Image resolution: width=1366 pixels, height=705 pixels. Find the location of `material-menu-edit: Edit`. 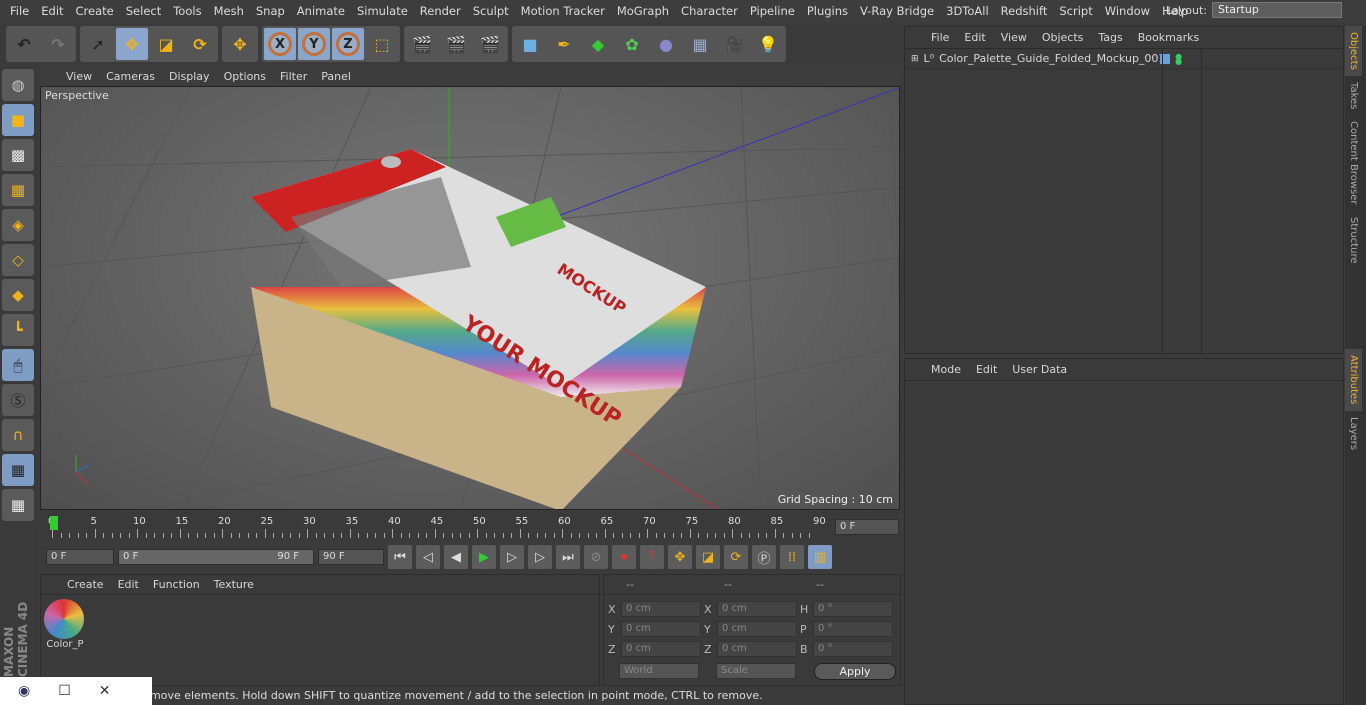

material-menu-edit: Edit is located at coordinates (128, 584).